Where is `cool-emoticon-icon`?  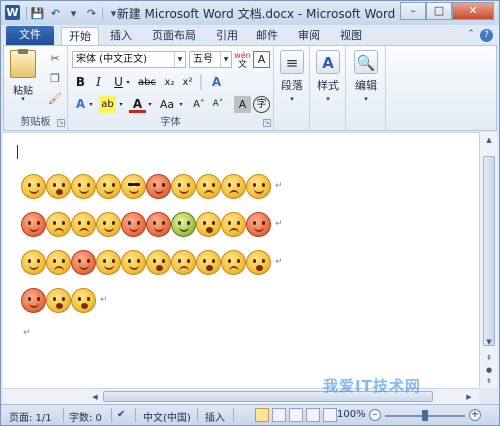
cool-emoticon-icon is located at coordinates (133, 186).